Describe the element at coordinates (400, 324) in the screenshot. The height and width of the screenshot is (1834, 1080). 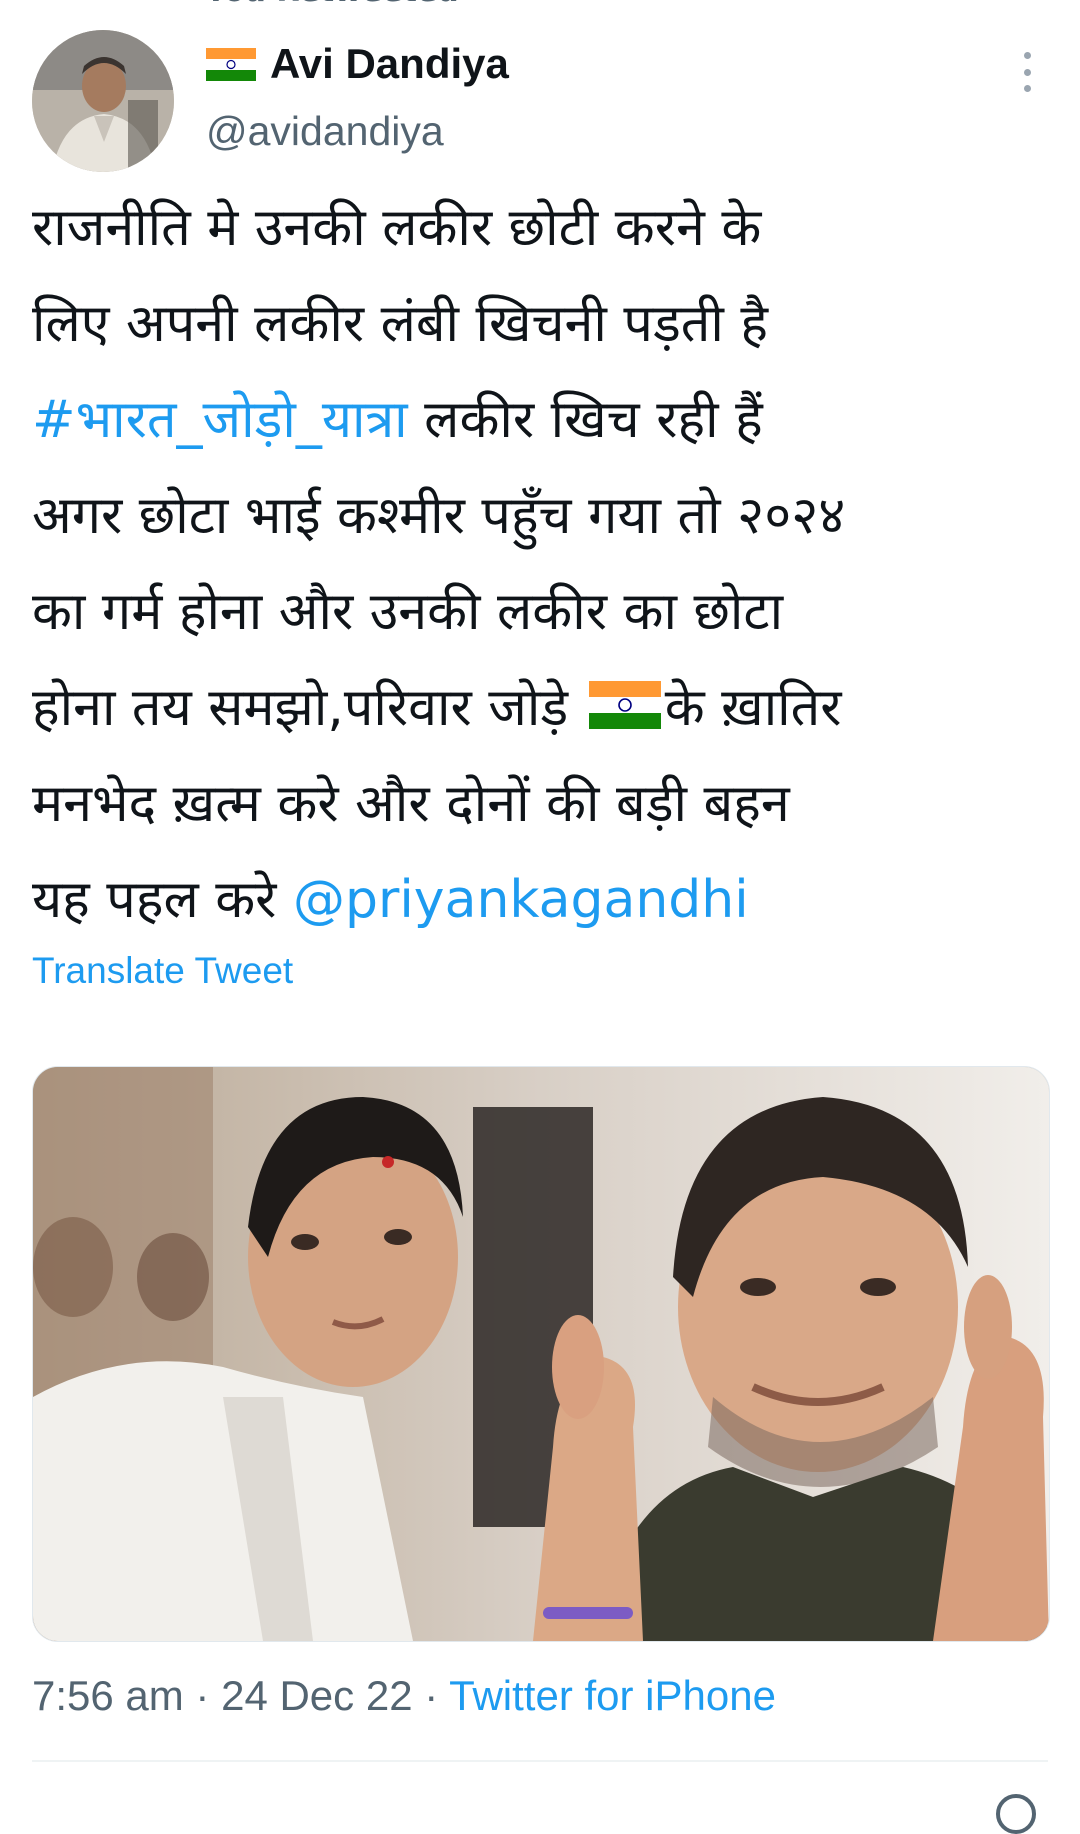
I see `tweet-text-segment: लिए अपनी लकीर लंबी खिचनी पड़ती है` at that location.